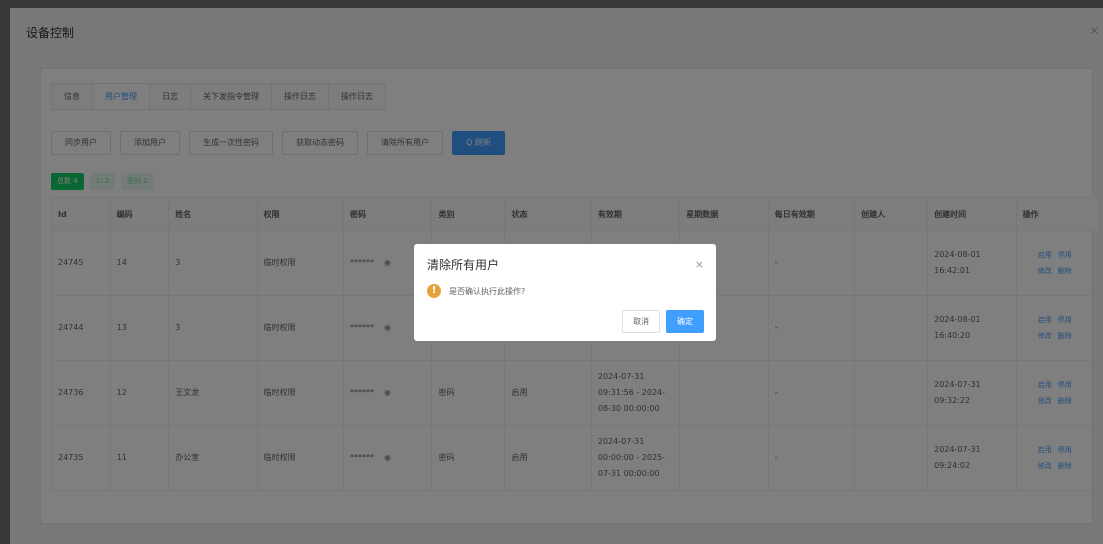 The height and width of the screenshot is (544, 1103). What do you see at coordinates (565, 292) in the screenshot?
I see `clear-users-dialog: 清除所有用户 × ! 是否确认执行此操作? 取消 确定` at bounding box center [565, 292].